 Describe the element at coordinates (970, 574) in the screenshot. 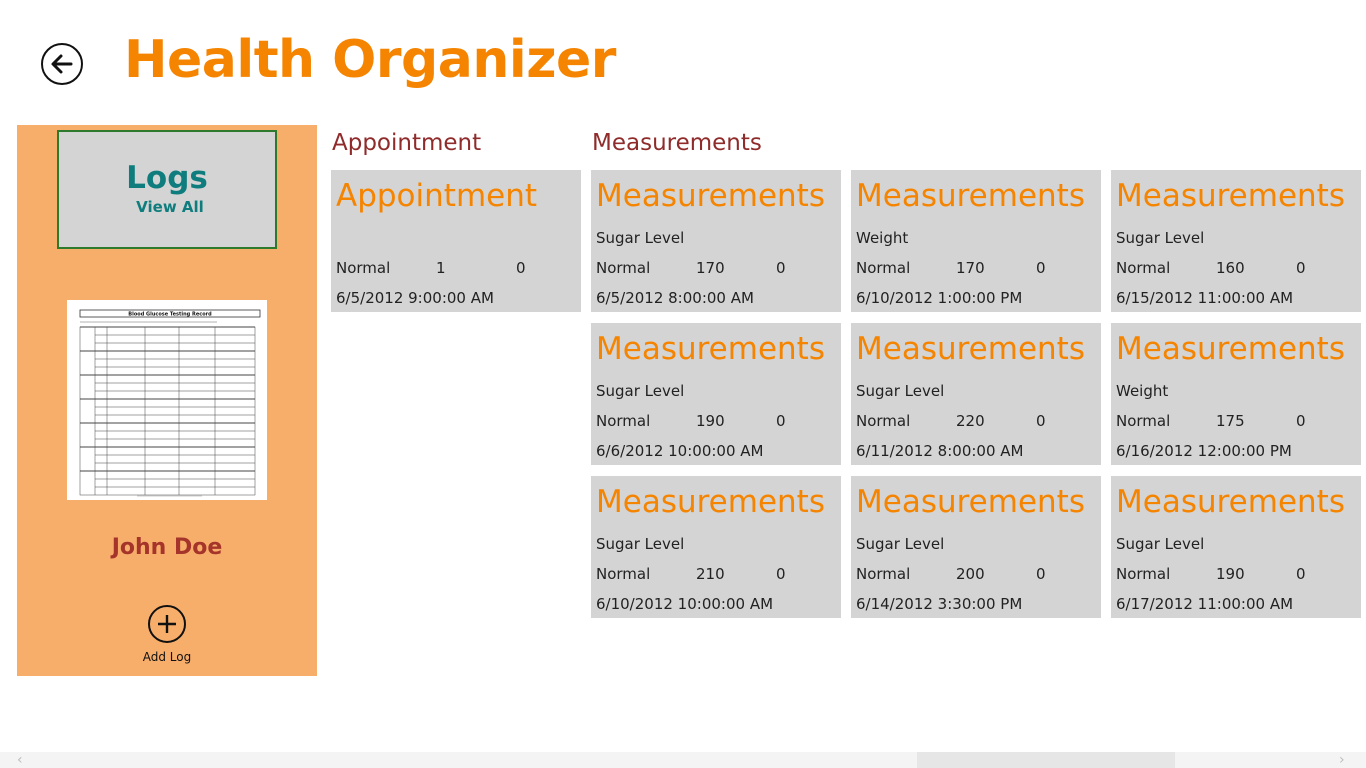

I see `tile-value: 200` at that location.